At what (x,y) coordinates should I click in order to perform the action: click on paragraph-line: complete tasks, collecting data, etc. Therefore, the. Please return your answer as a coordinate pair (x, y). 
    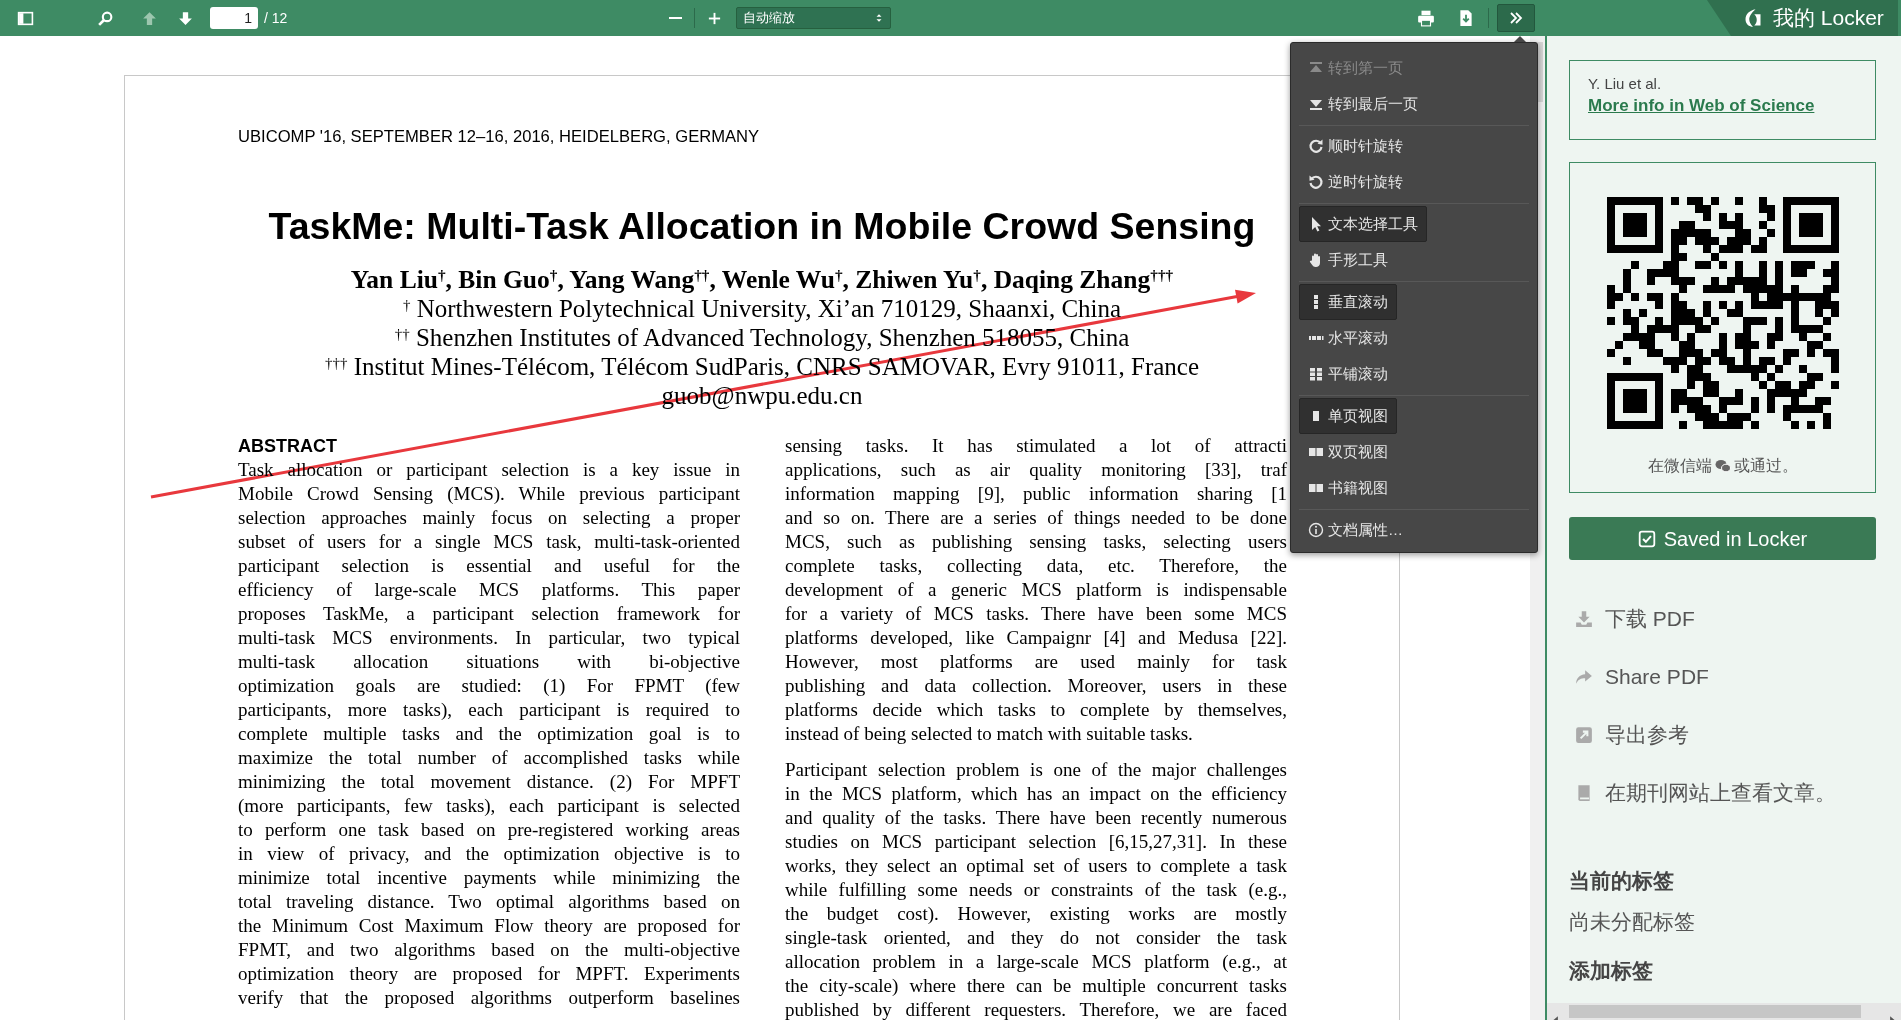
    Looking at the image, I should click on (1036, 566).